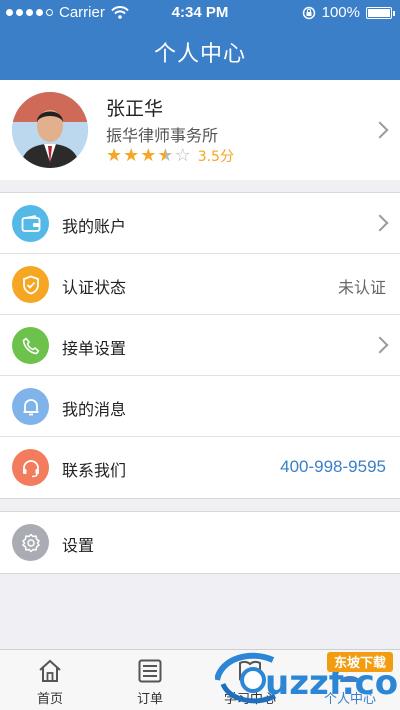  I want to click on orientation-lock-icon, so click(308, 12).